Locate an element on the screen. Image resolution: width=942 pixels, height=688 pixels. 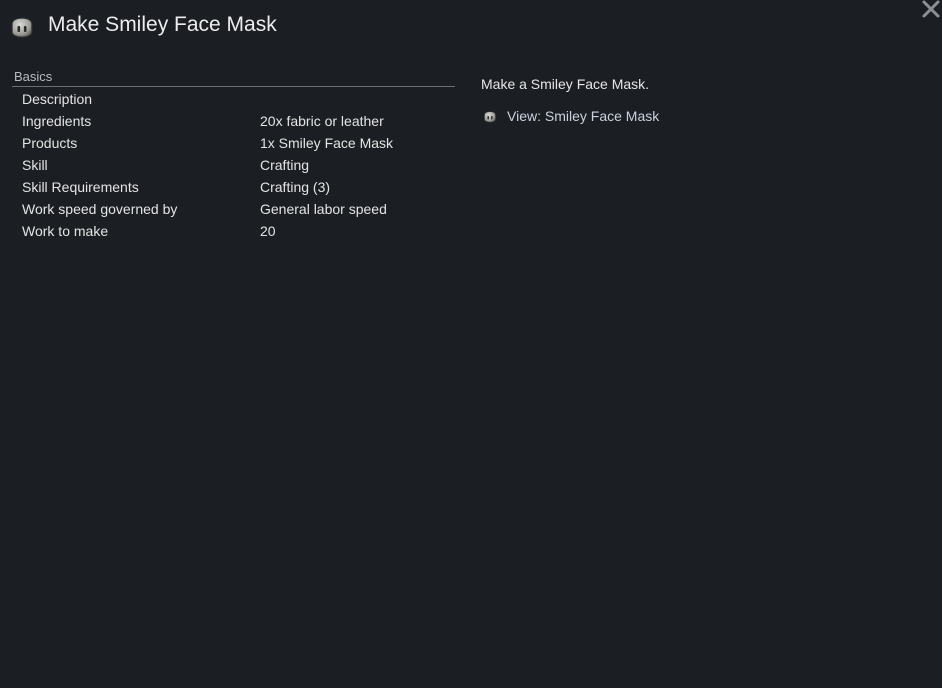
stat-row-skill: Skill Crafting is located at coordinates (233, 165).